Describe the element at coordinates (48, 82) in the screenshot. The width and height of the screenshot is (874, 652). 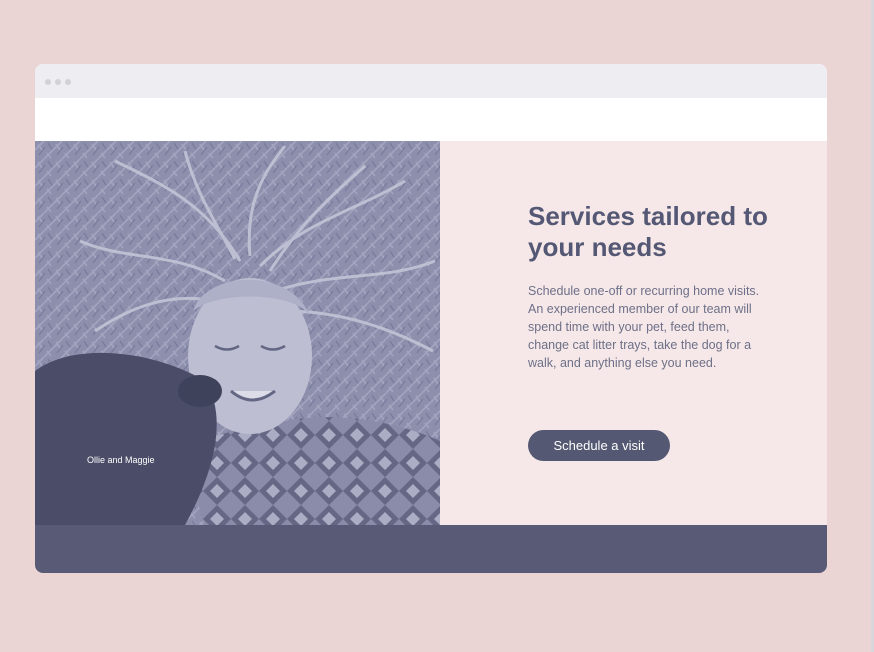
I see `window-dot-close` at that location.